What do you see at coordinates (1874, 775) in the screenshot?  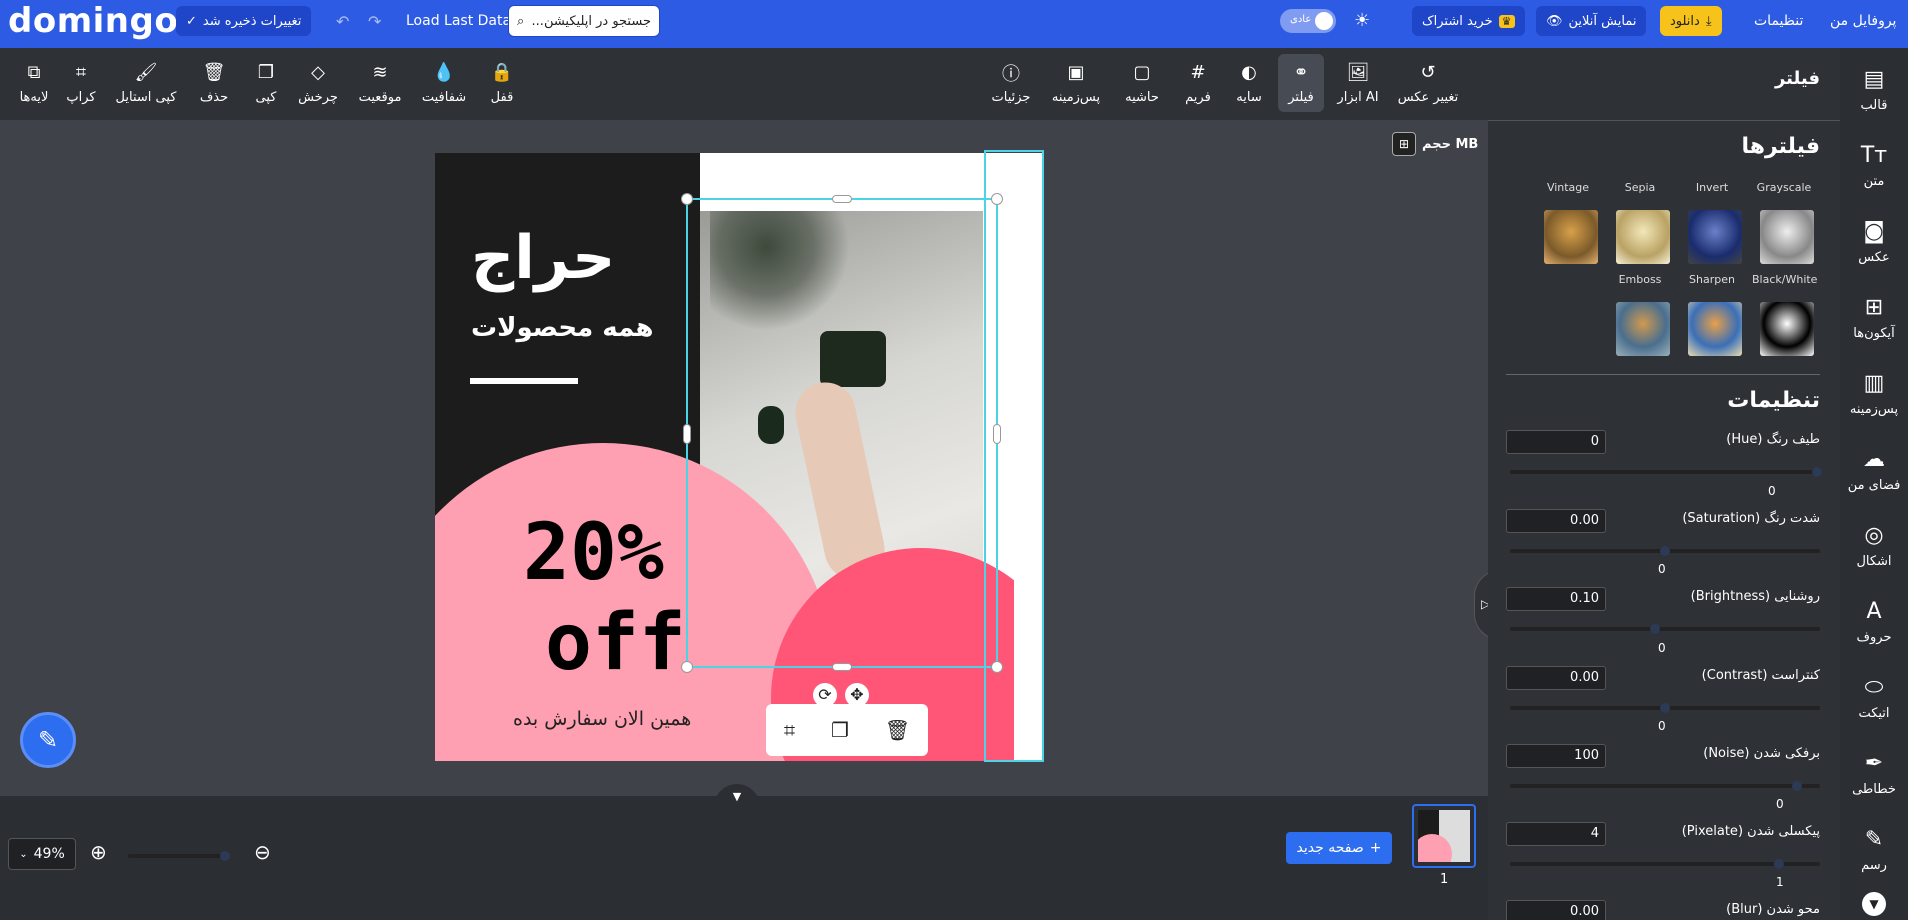 I see `rail-calligraphy: ✒ خطاطی` at bounding box center [1874, 775].